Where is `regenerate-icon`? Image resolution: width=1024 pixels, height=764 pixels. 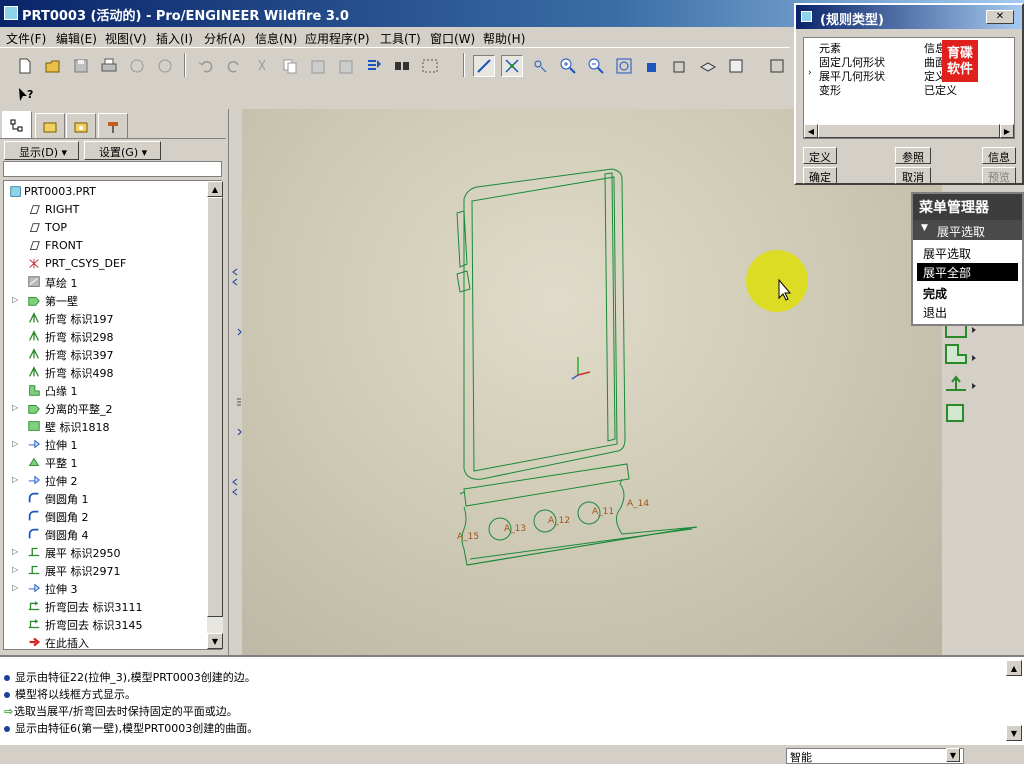 regenerate-icon is located at coordinates (374, 66).